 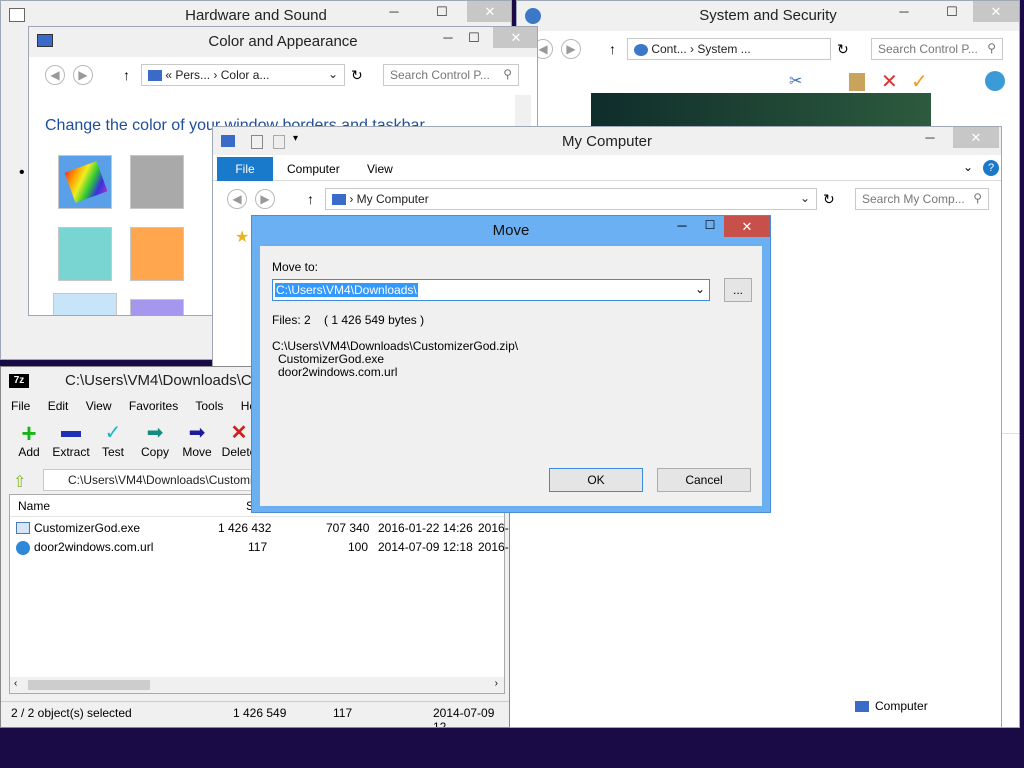 I want to click on minus-icon, so click(x=71, y=433).